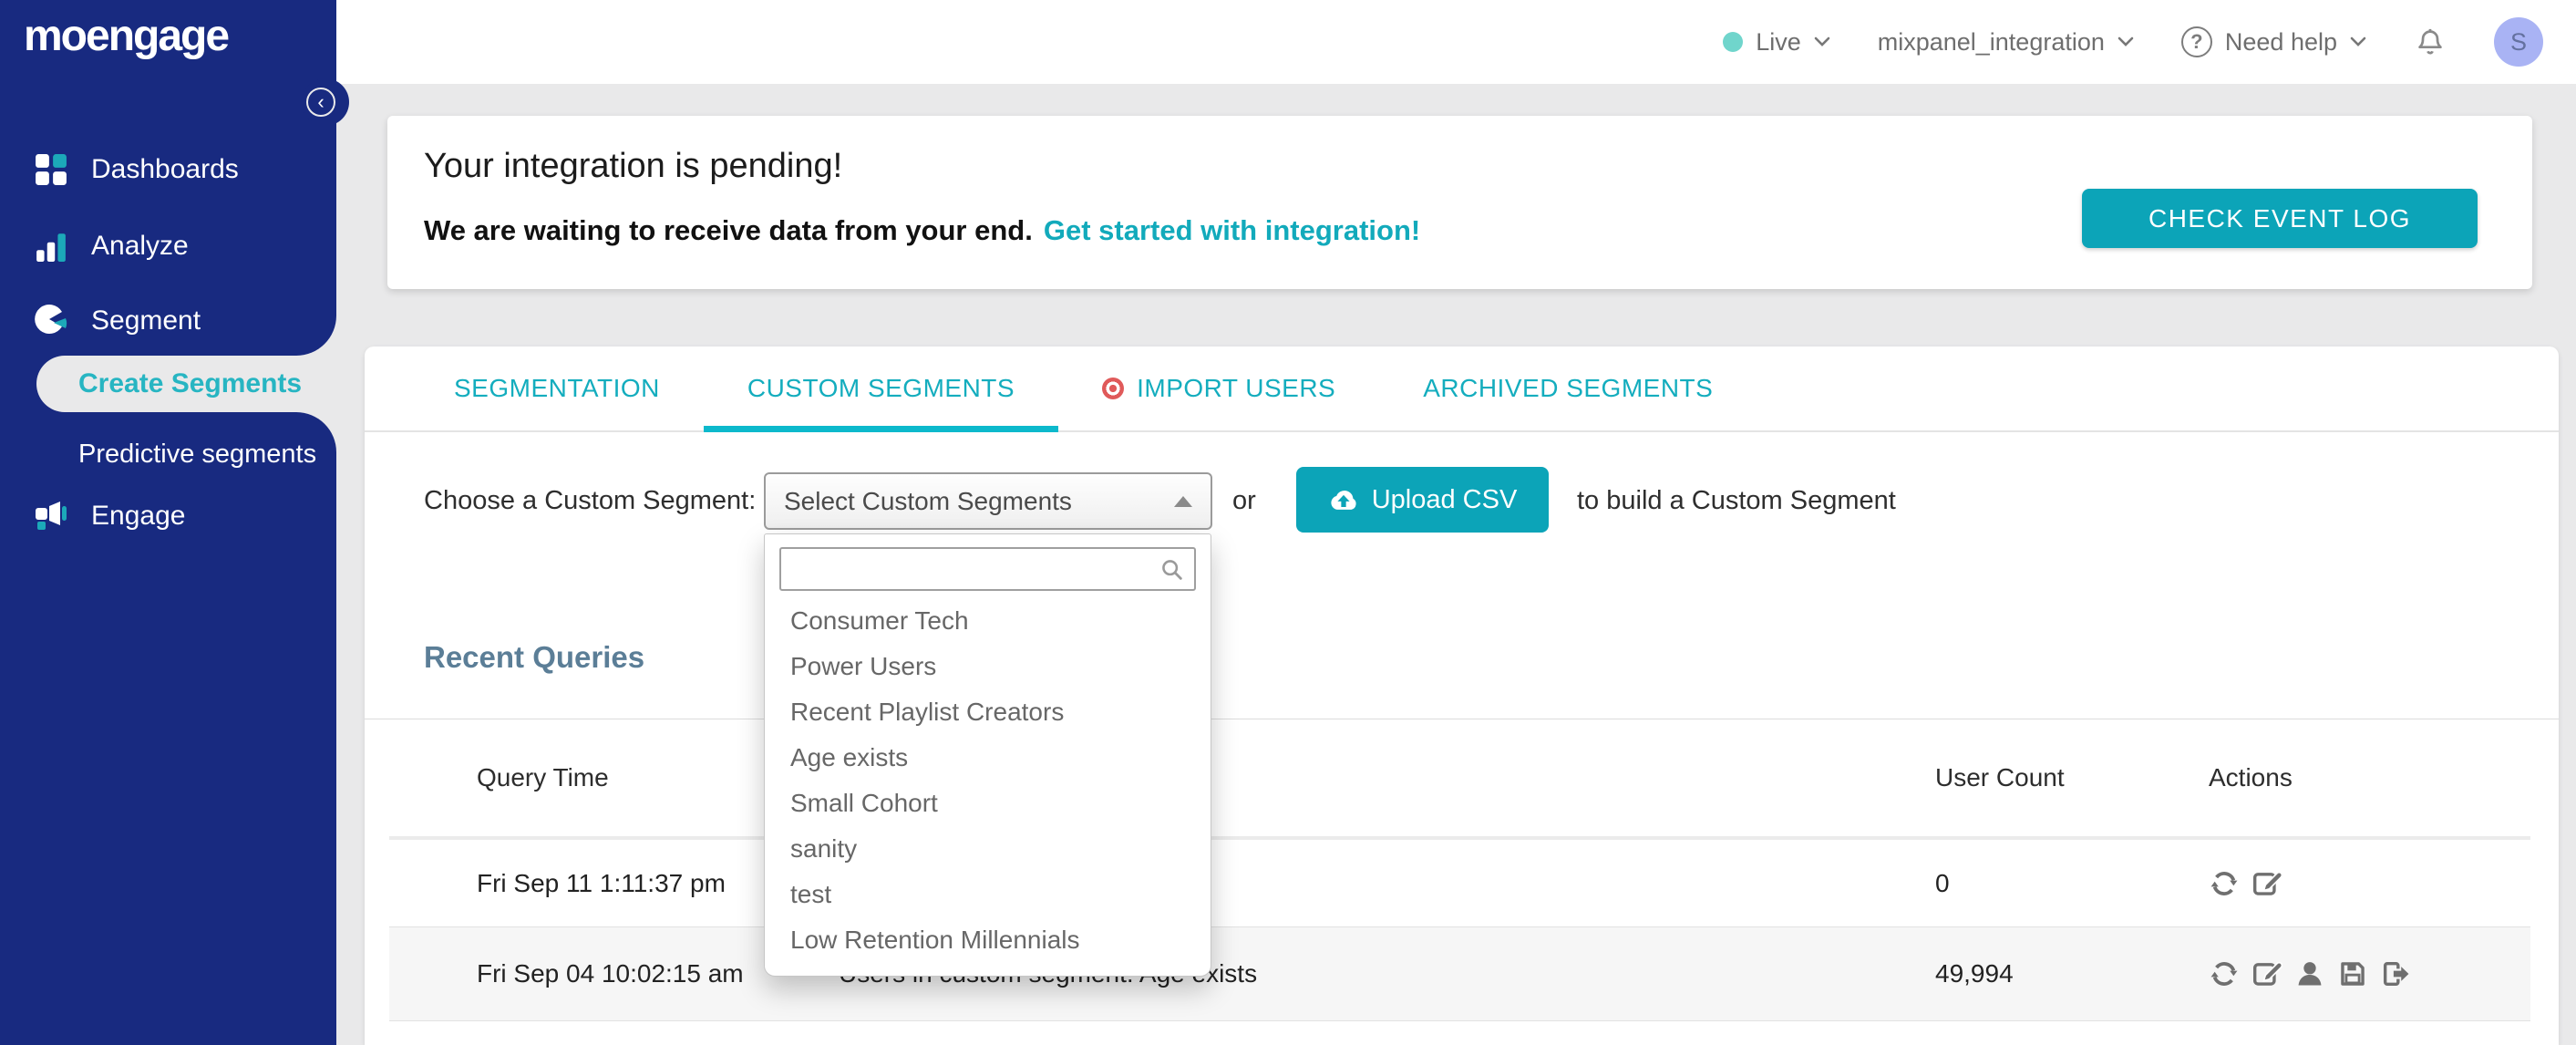 The width and height of the screenshot is (2576, 1045). What do you see at coordinates (1733, 42) in the screenshot?
I see `live-status-icon` at bounding box center [1733, 42].